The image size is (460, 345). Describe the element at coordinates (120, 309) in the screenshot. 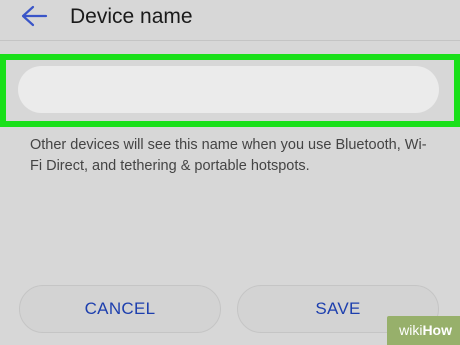

I see `cancel-button: CANCEL` at that location.